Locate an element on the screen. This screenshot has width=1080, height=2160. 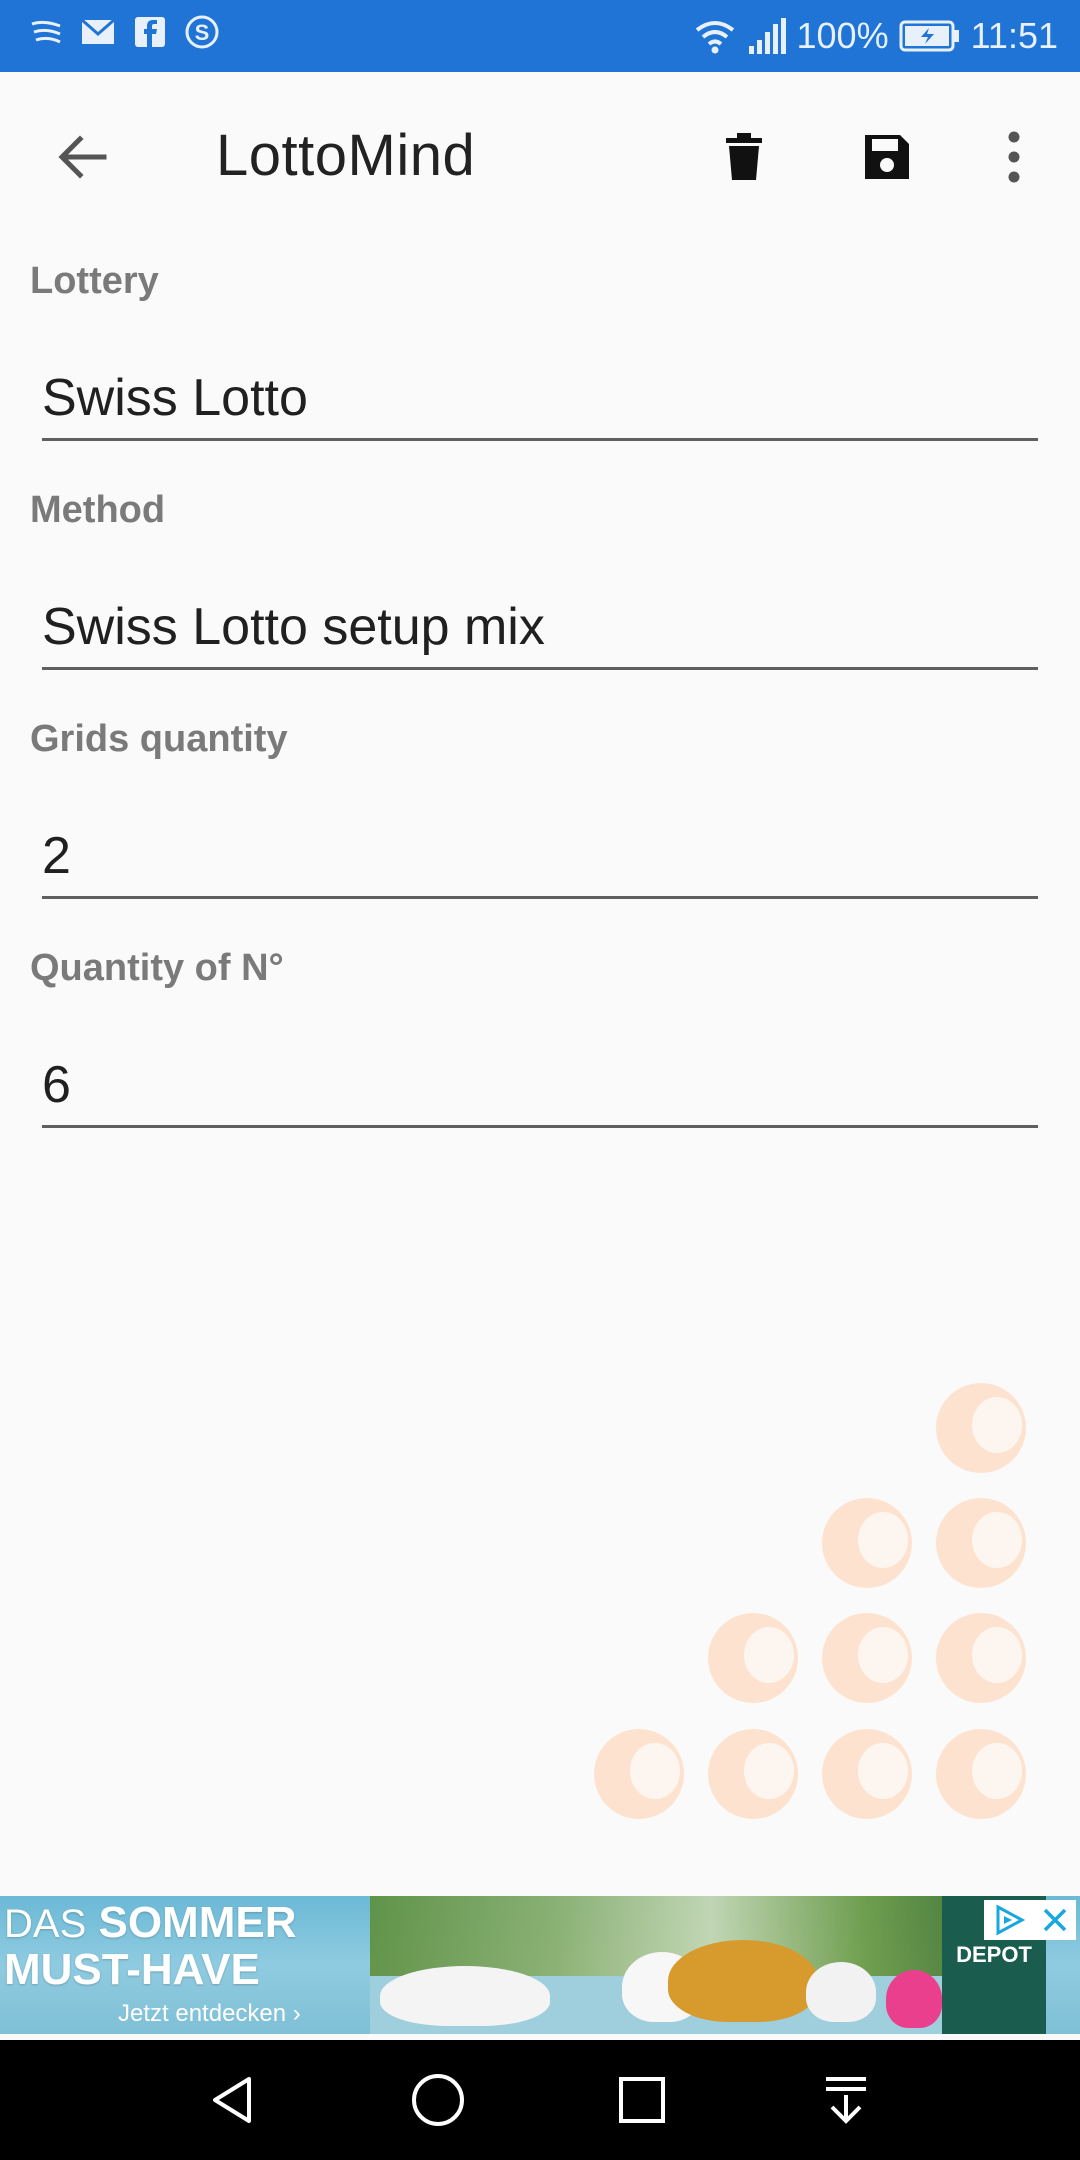
delete-icon is located at coordinates (744, 156).